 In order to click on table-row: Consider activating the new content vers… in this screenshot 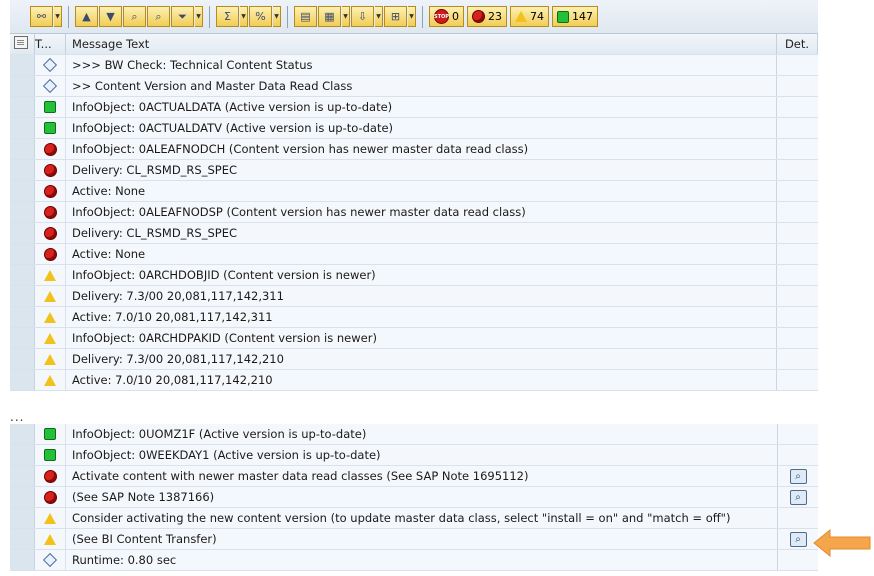, I will do `click(414, 518)`.